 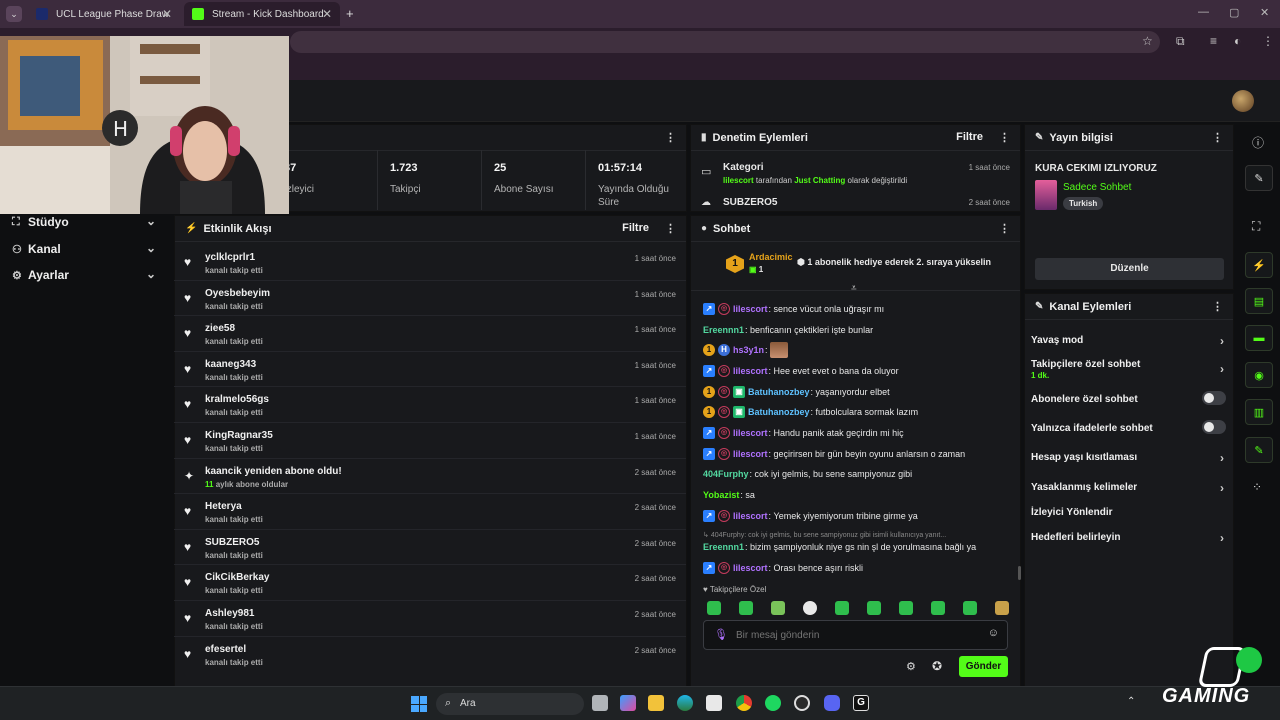 What do you see at coordinates (793, 309) in the screenshot?
I see `chat-message: ↗ ◎ lilescort: sence vücut onla uğraşır mı` at bounding box center [793, 309].